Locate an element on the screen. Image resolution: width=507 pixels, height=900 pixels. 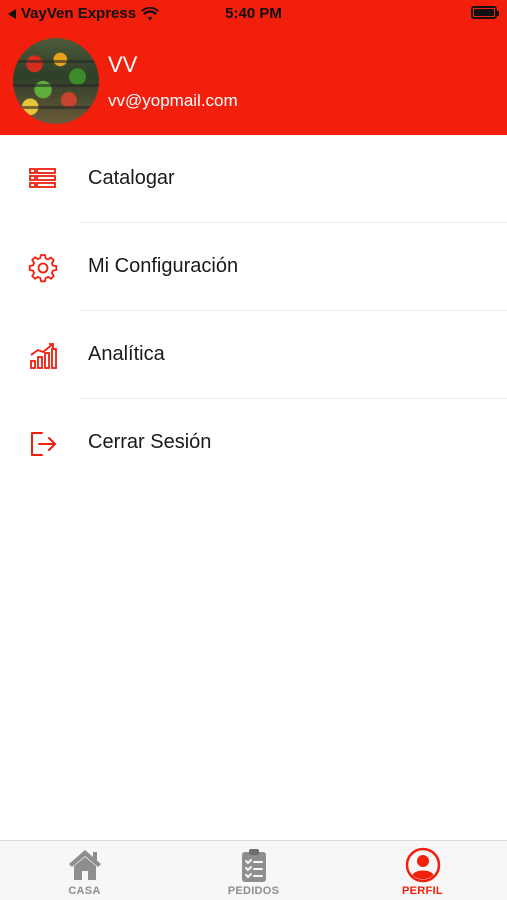
menu-item-configuracion: Mi Configuración is located at coordinates (253, 267).